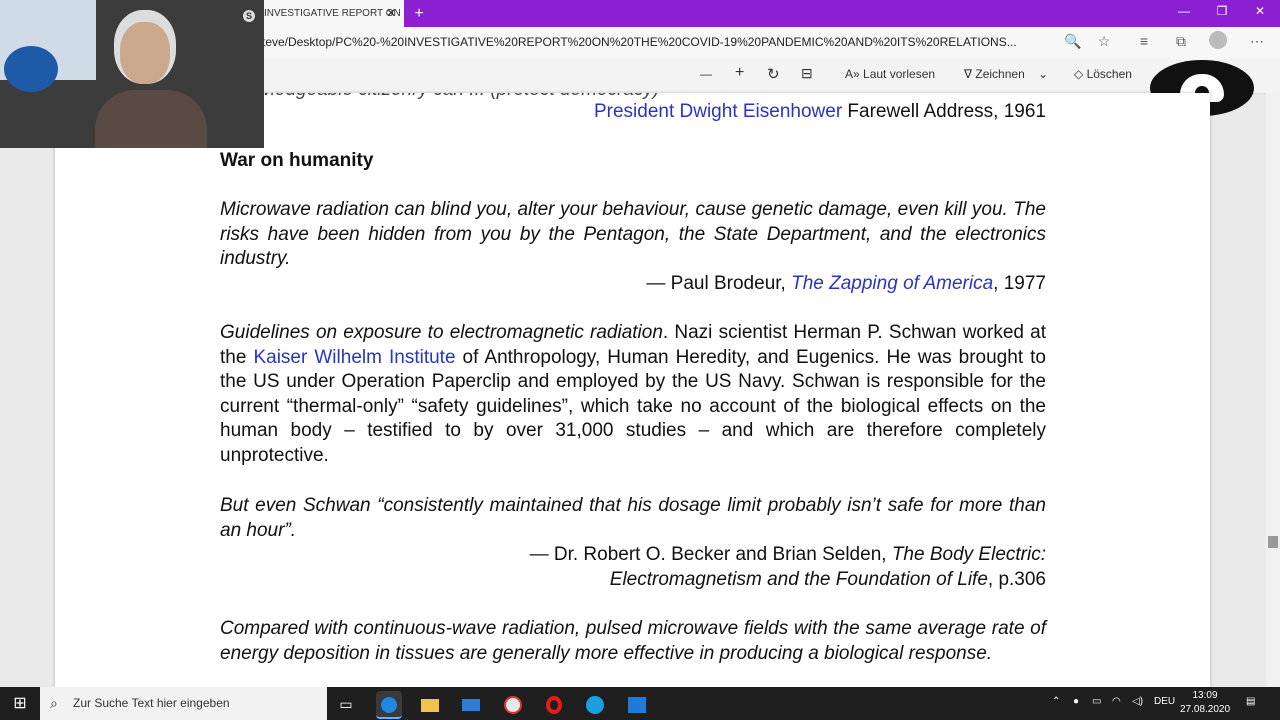 The width and height of the screenshot is (1280, 720). What do you see at coordinates (595, 704) in the screenshot?
I see `skype-taskbar-icon` at bounding box center [595, 704].